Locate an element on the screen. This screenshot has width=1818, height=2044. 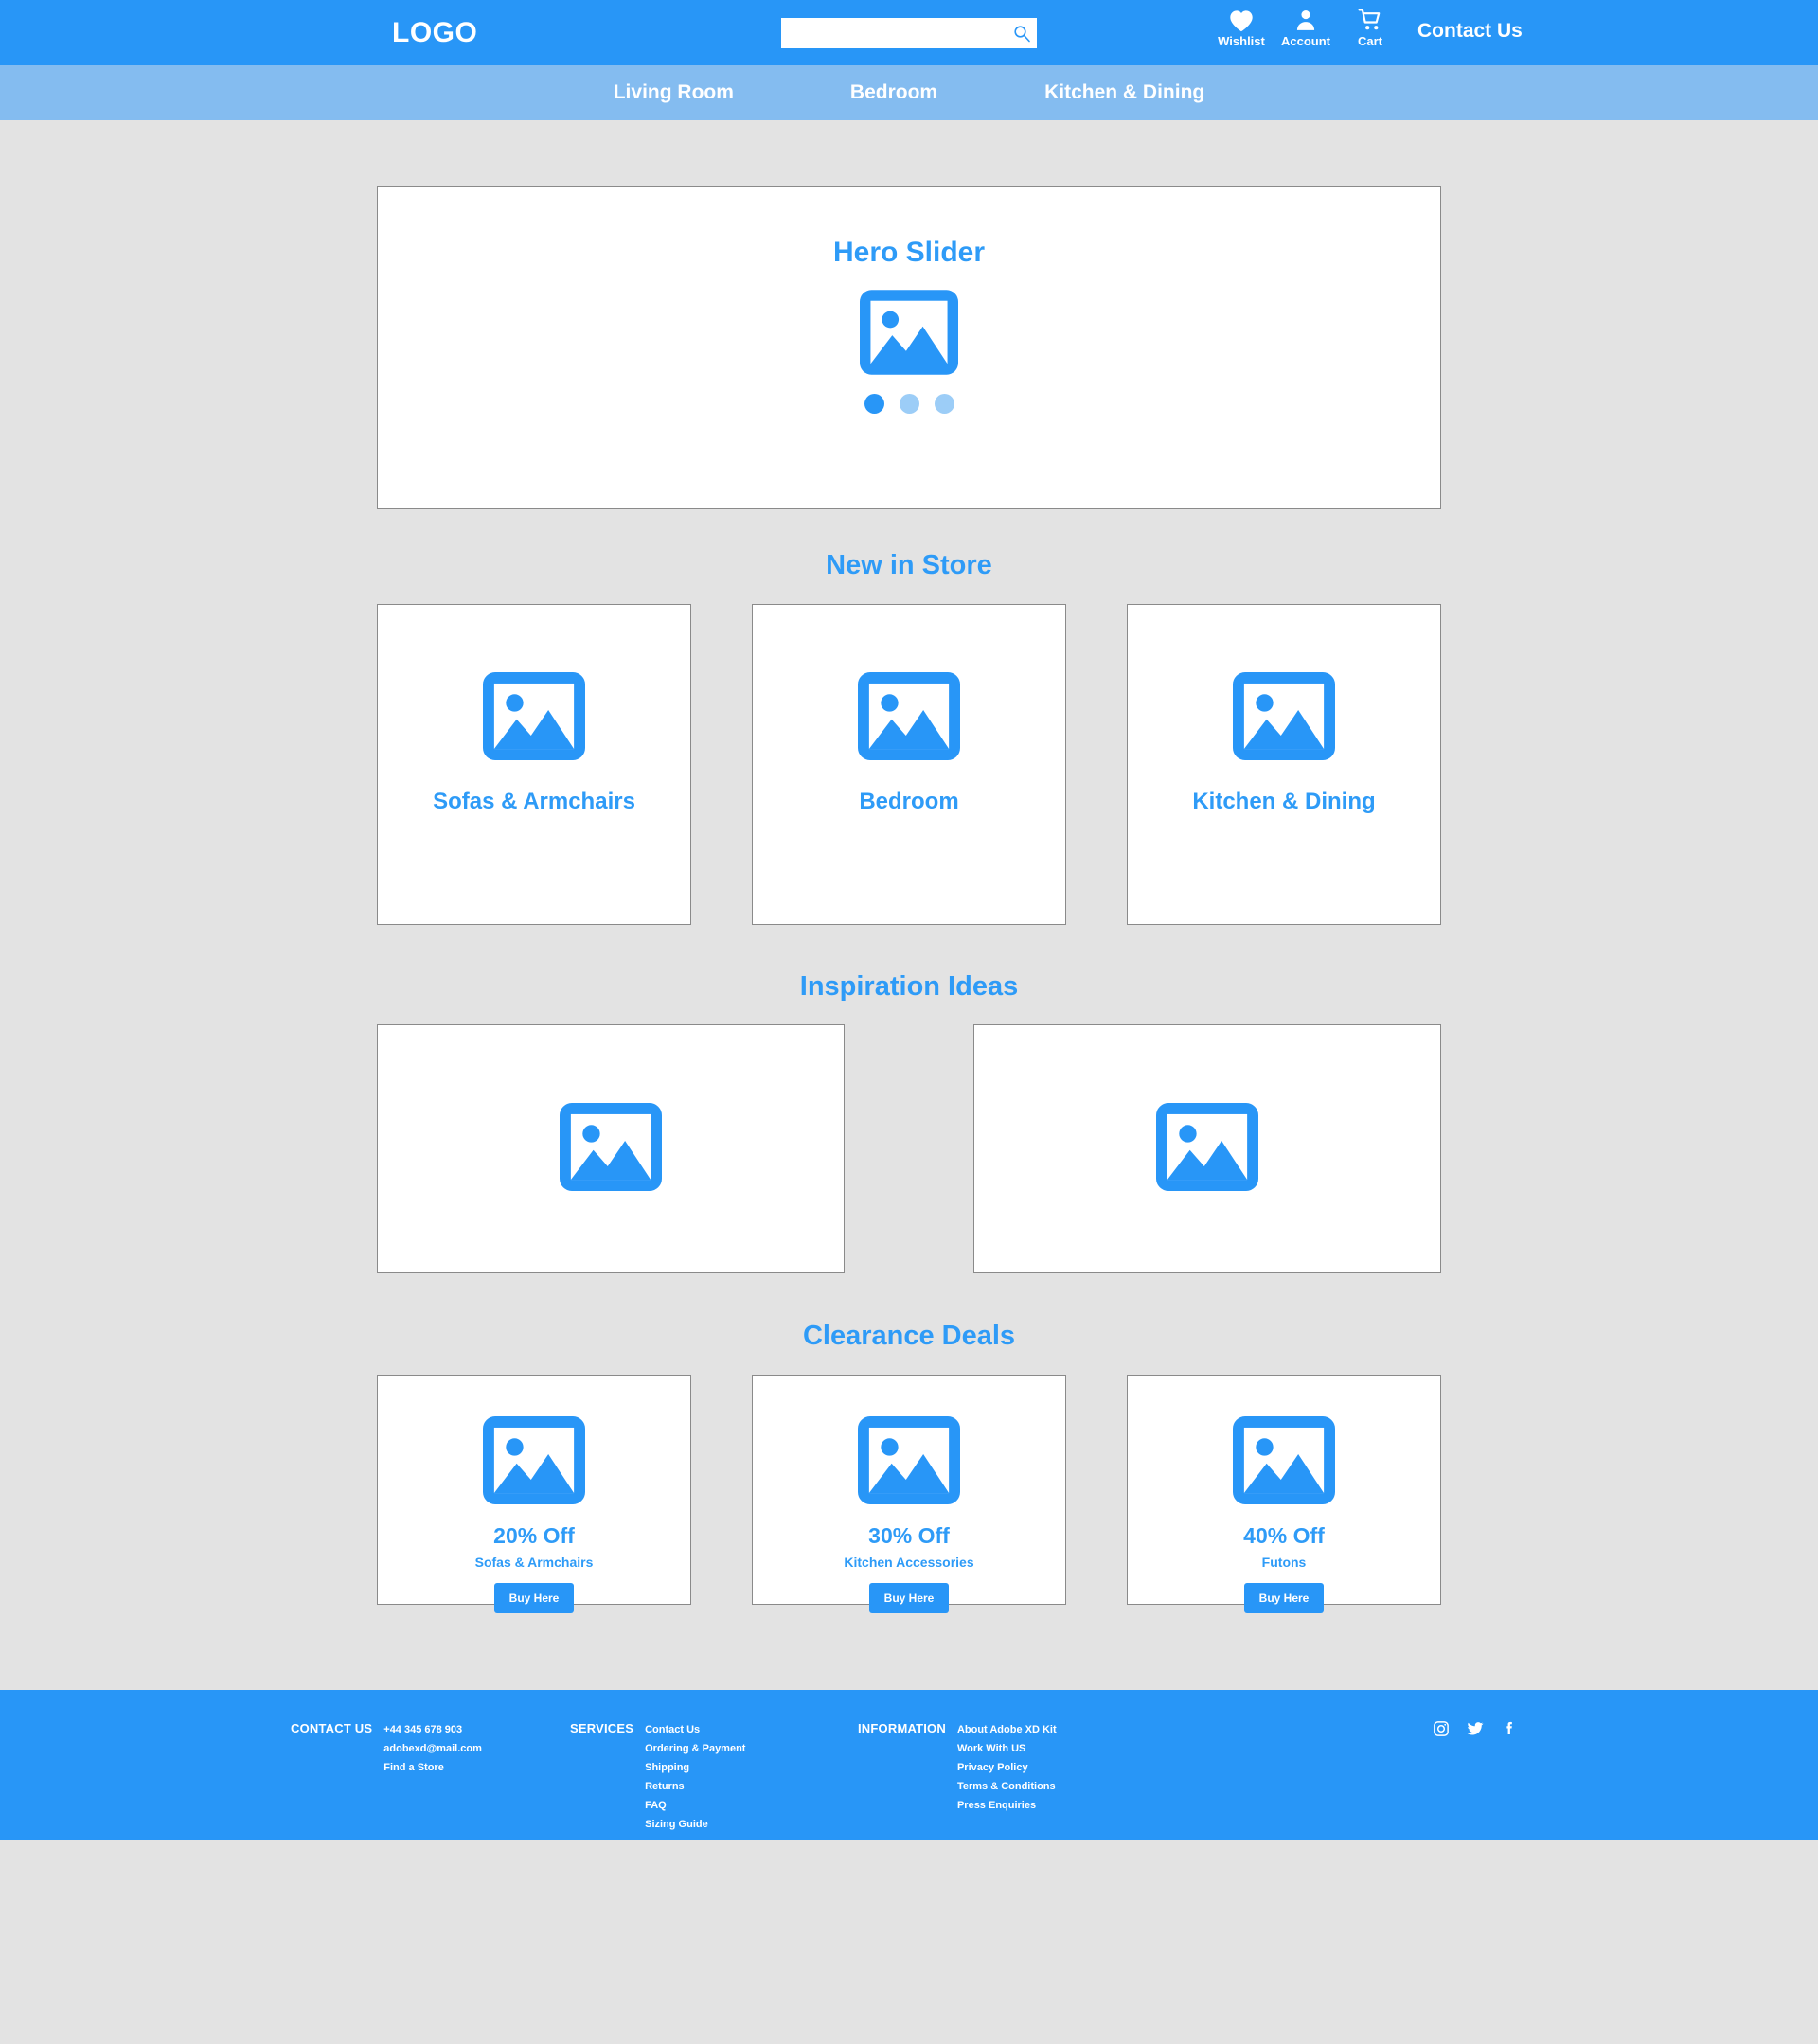
footer-link: Sizing Guide is located at coordinates (695, 1824).